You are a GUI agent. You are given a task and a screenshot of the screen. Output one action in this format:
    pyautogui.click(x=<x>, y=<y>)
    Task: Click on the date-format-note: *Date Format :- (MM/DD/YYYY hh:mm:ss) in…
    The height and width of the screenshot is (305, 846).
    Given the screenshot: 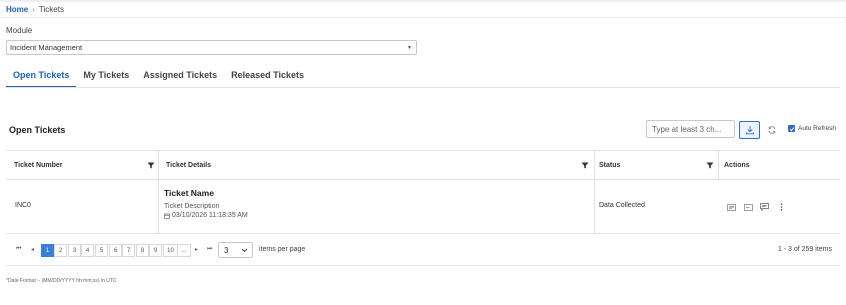 What is the action you would take?
    pyautogui.click(x=61, y=281)
    